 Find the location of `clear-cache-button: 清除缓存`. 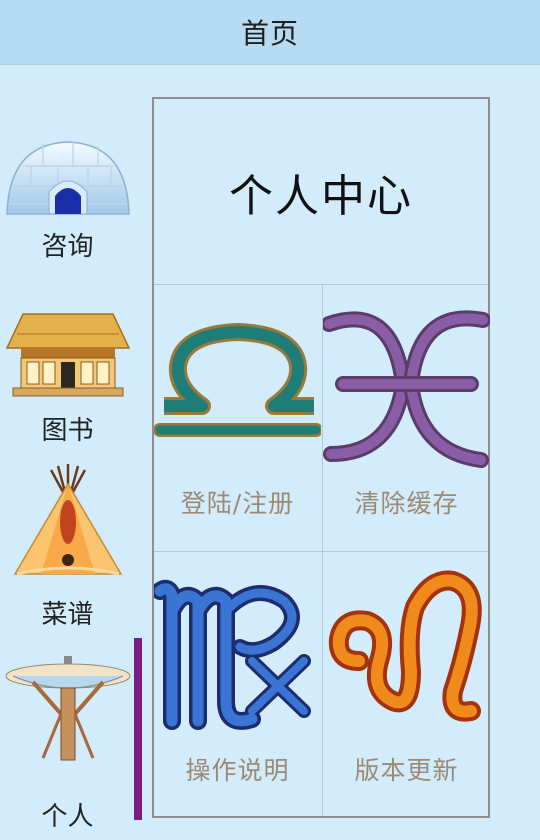

clear-cache-button: 清除缓存 is located at coordinates (406, 417).